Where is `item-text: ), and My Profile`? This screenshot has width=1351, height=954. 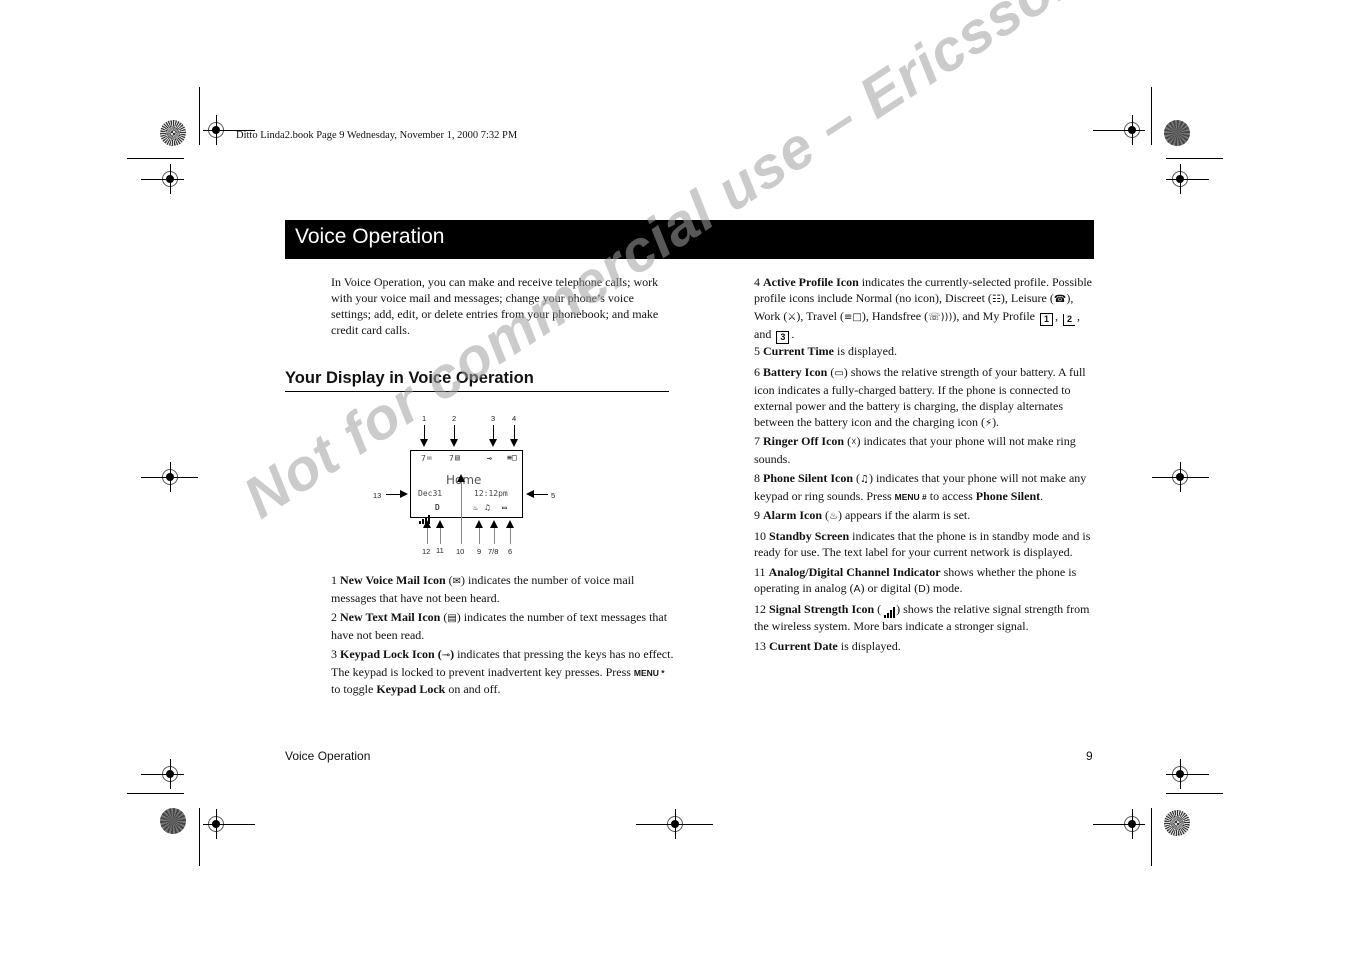 item-text: ), and My Profile is located at coordinates (994, 316).